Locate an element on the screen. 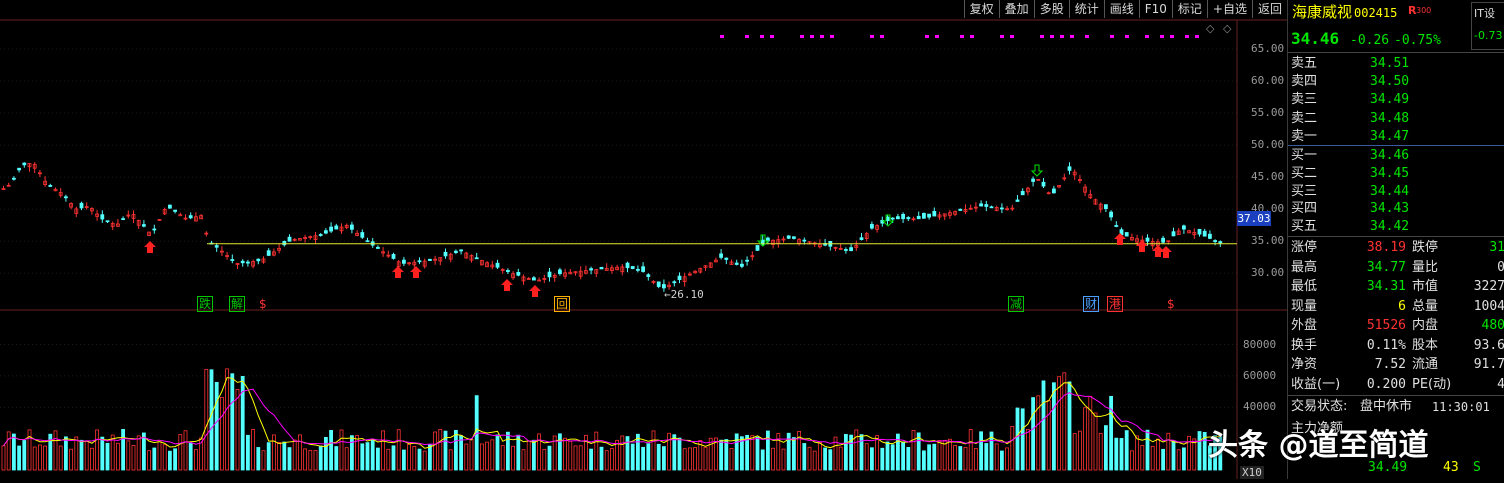 The width and height of the screenshot is (1504, 483). stat-value: 480 is located at coordinates (1492, 325).